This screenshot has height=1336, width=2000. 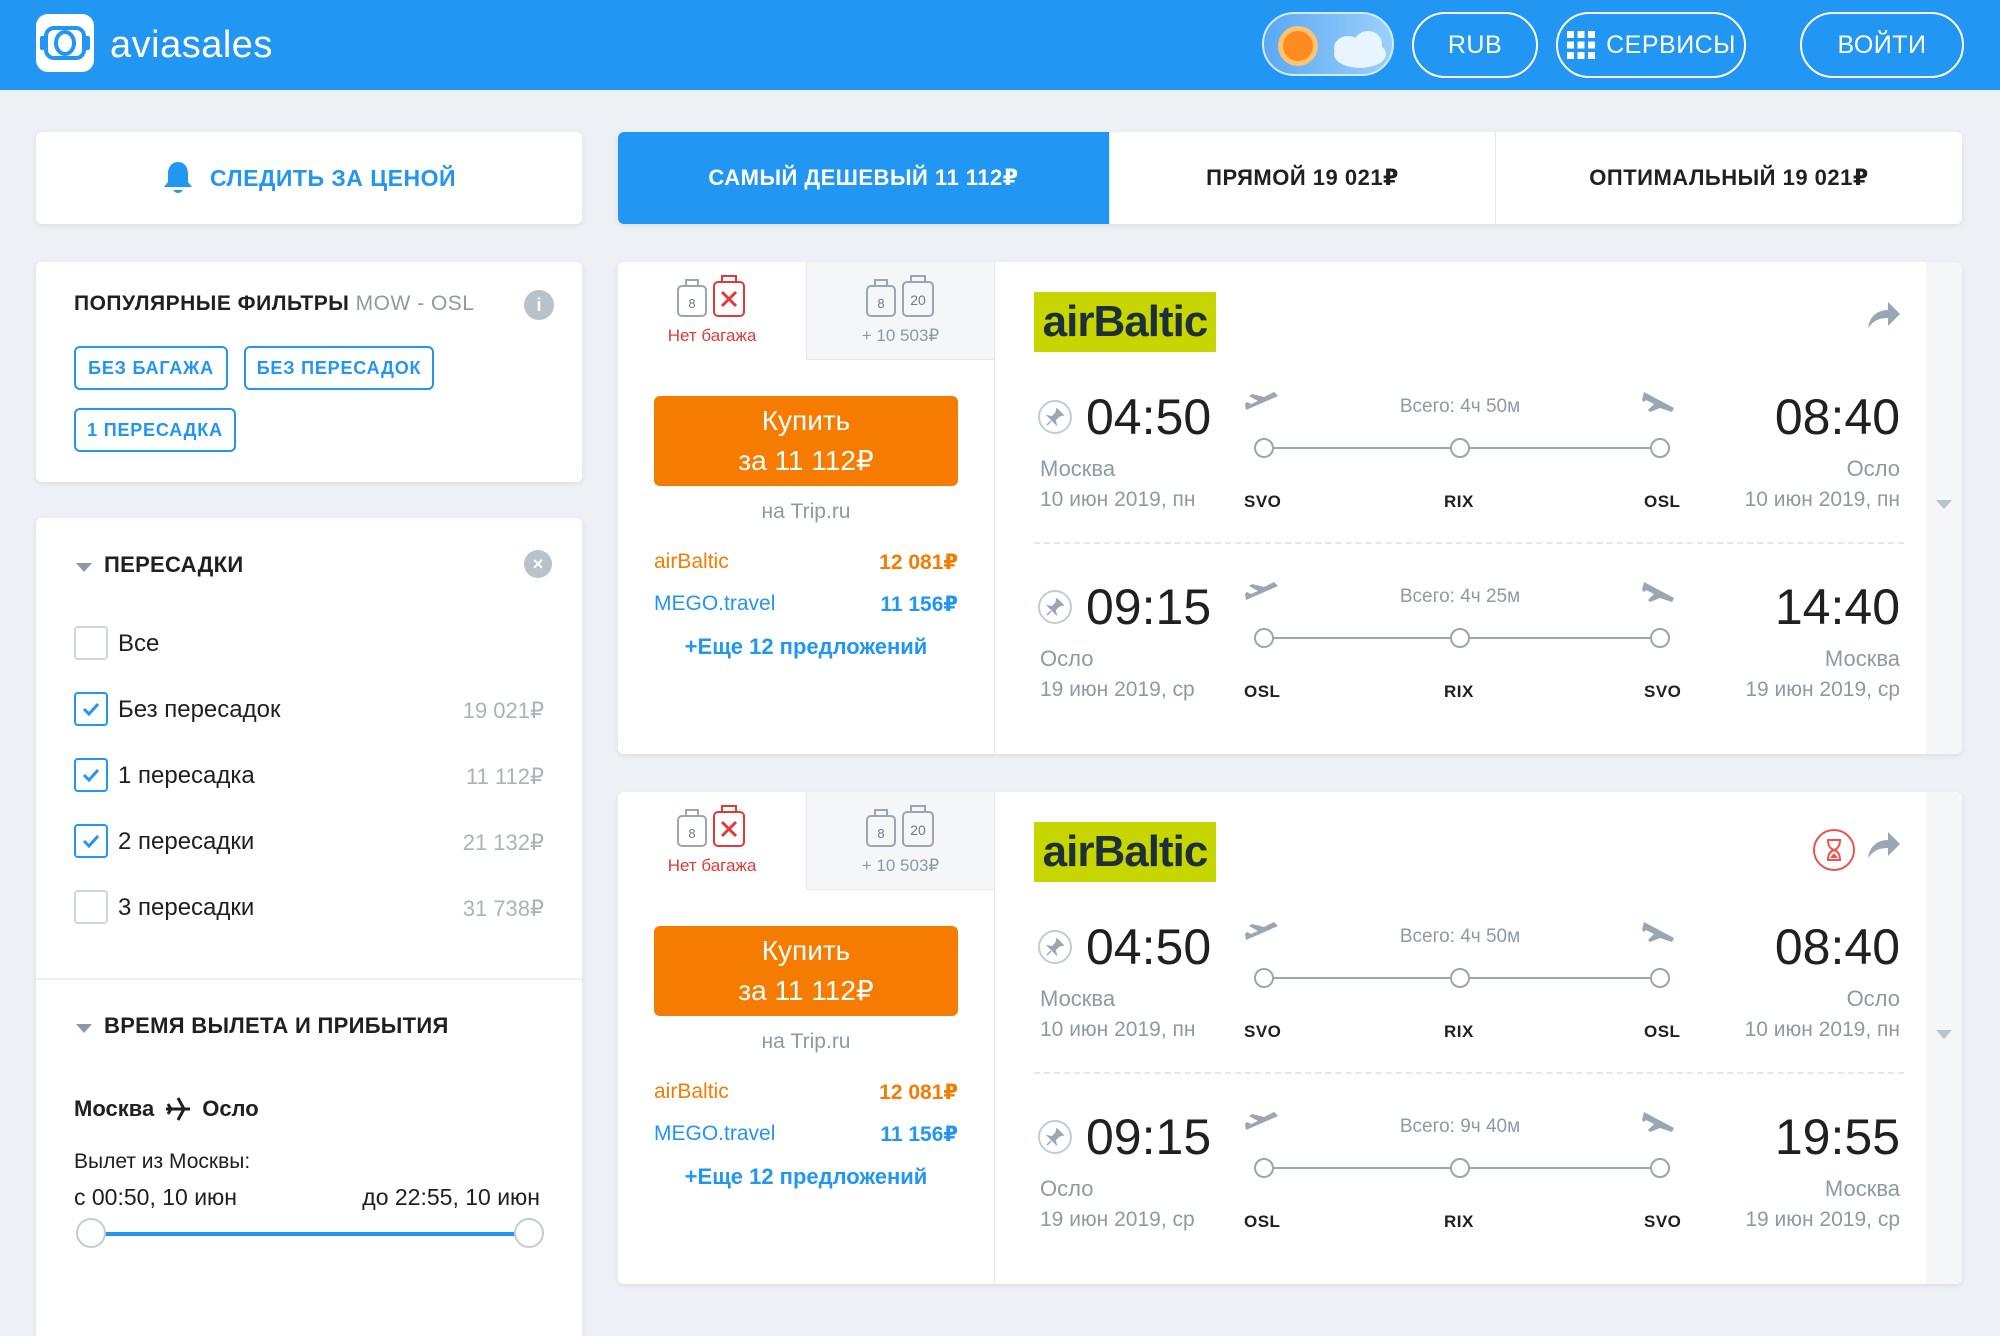 I want to click on stops-filter-title: ПЕРЕСАДКИ, so click(x=174, y=565).